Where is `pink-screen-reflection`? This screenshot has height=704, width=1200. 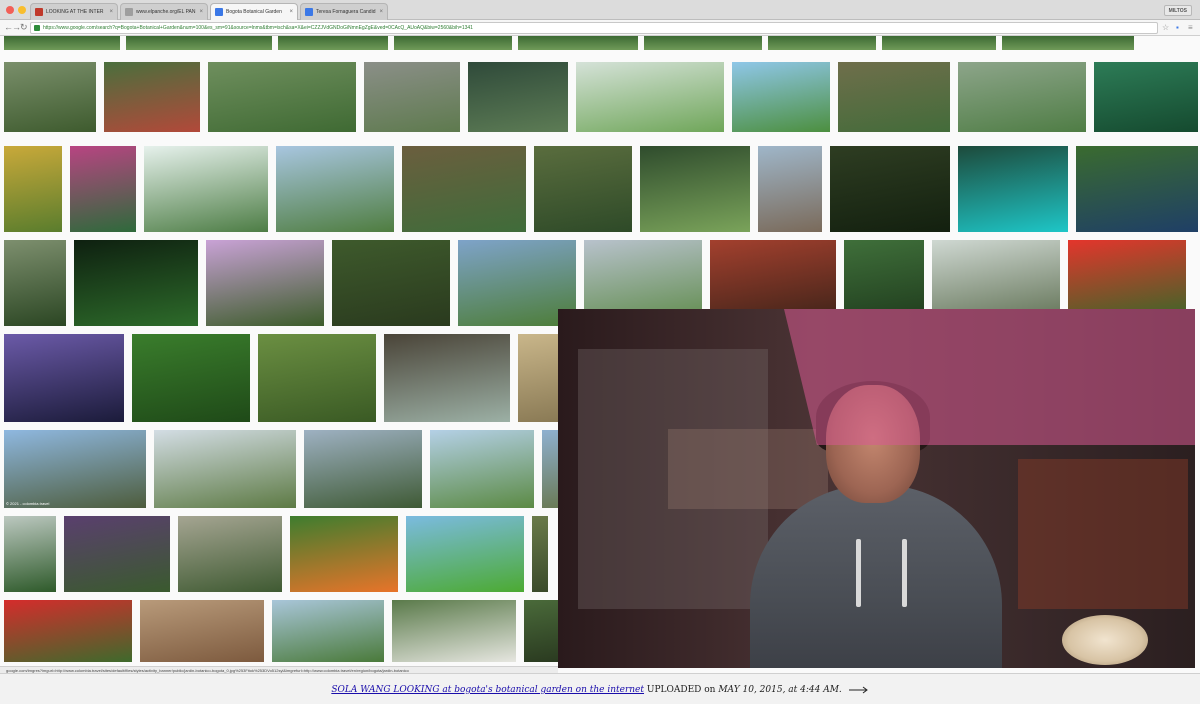 pink-screen-reflection is located at coordinates (989, 377).